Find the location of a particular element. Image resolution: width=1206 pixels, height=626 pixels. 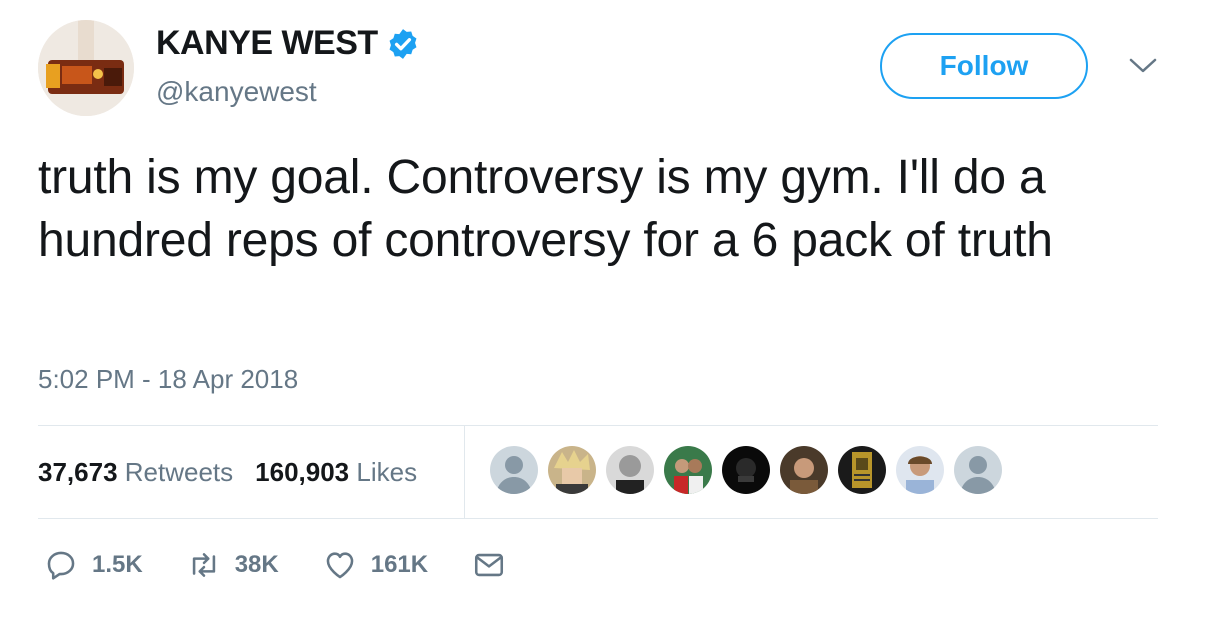

engagement-stats: 37,673 Retweets 160,903 Likes is located at coordinates (238, 472).